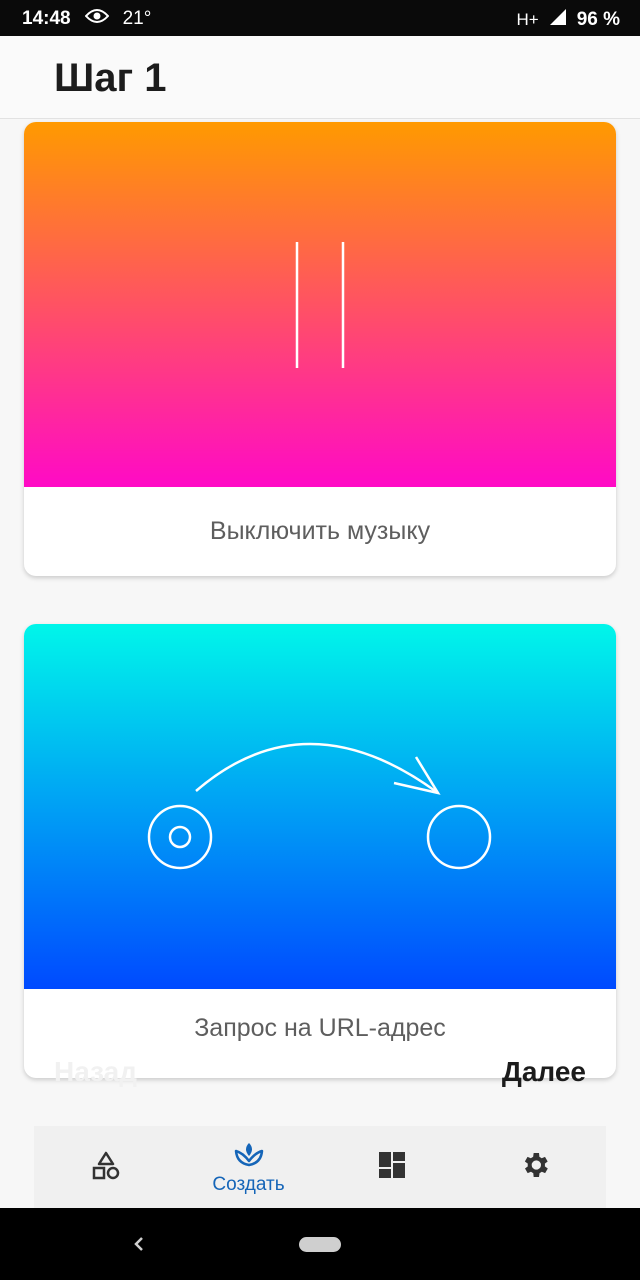 This screenshot has width=640, height=1280. I want to click on create-icon, so click(249, 1155).